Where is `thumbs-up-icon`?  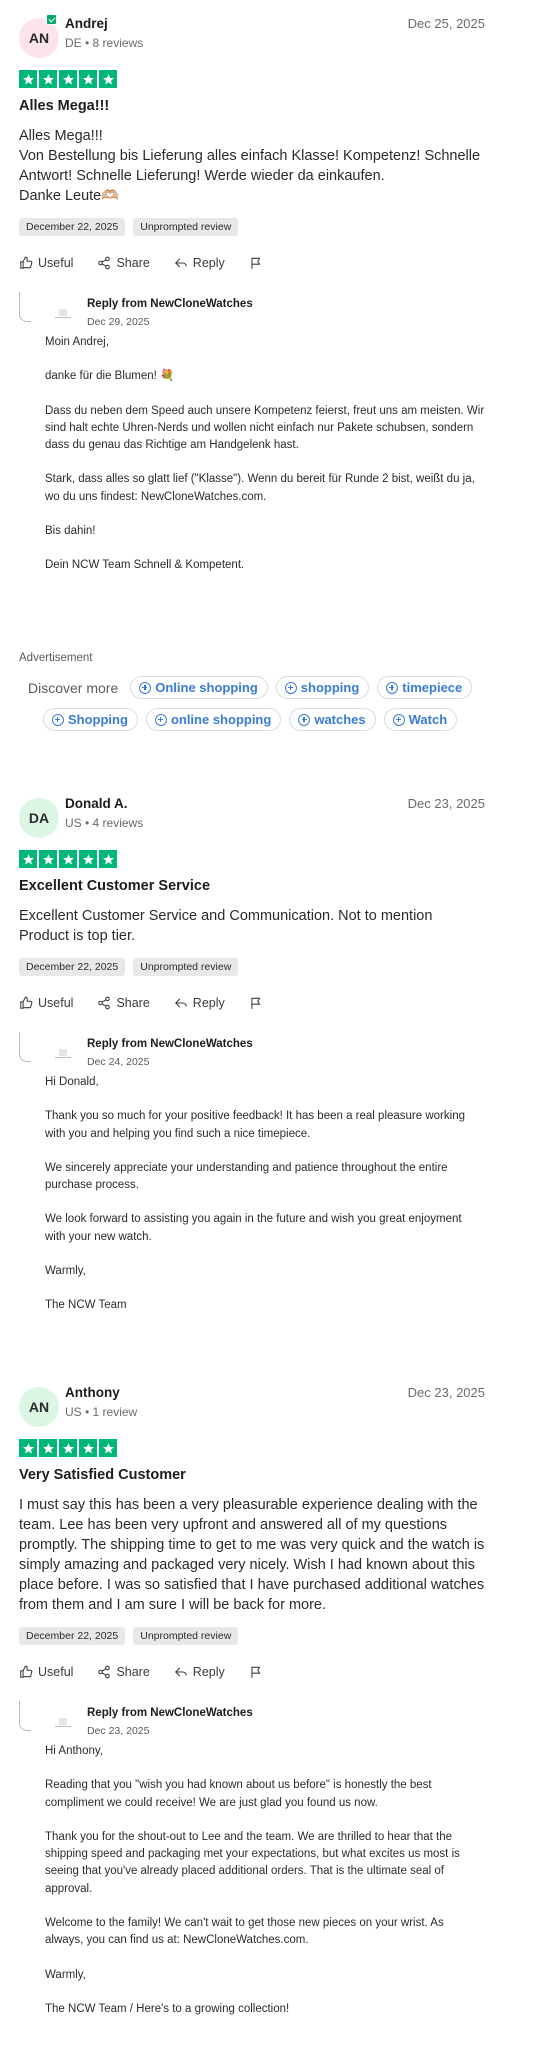 thumbs-up-icon is located at coordinates (26, 1671).